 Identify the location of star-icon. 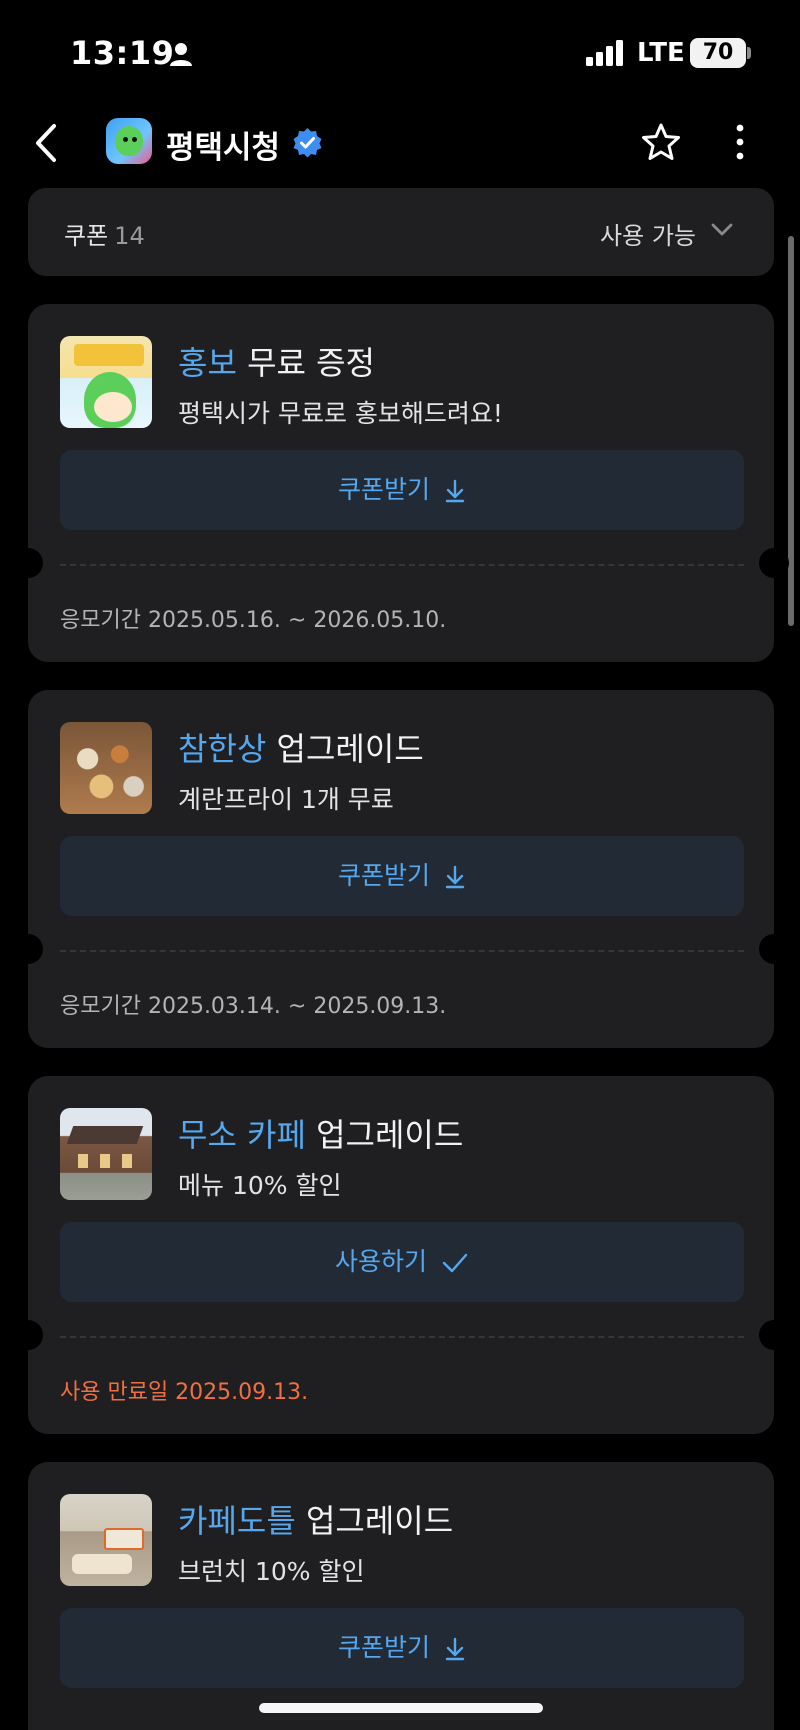
(661, 142).